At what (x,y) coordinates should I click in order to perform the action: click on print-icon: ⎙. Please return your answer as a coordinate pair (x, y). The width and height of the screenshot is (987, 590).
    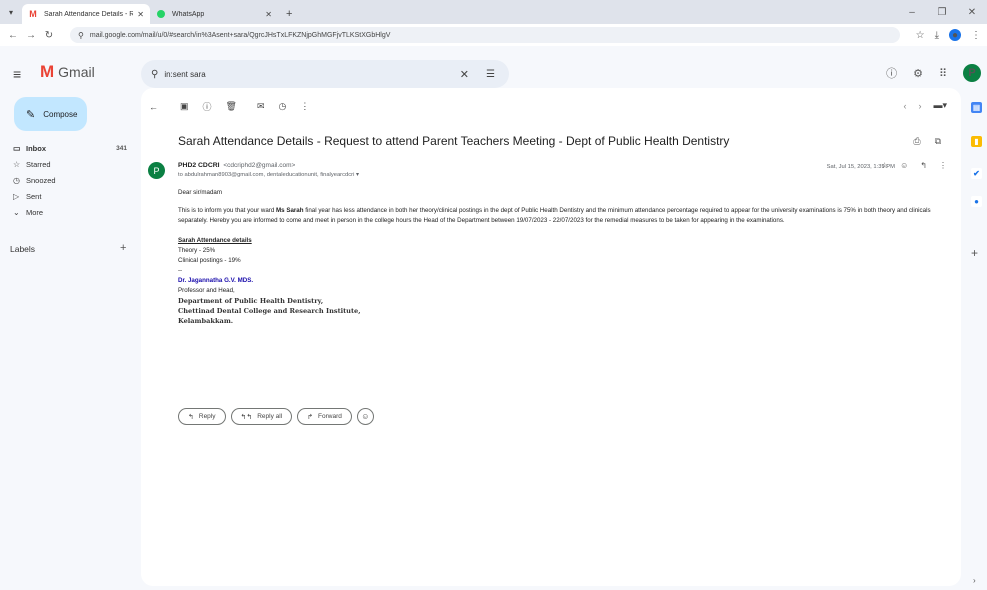
    Looking at the image, I should click on (916, 141).